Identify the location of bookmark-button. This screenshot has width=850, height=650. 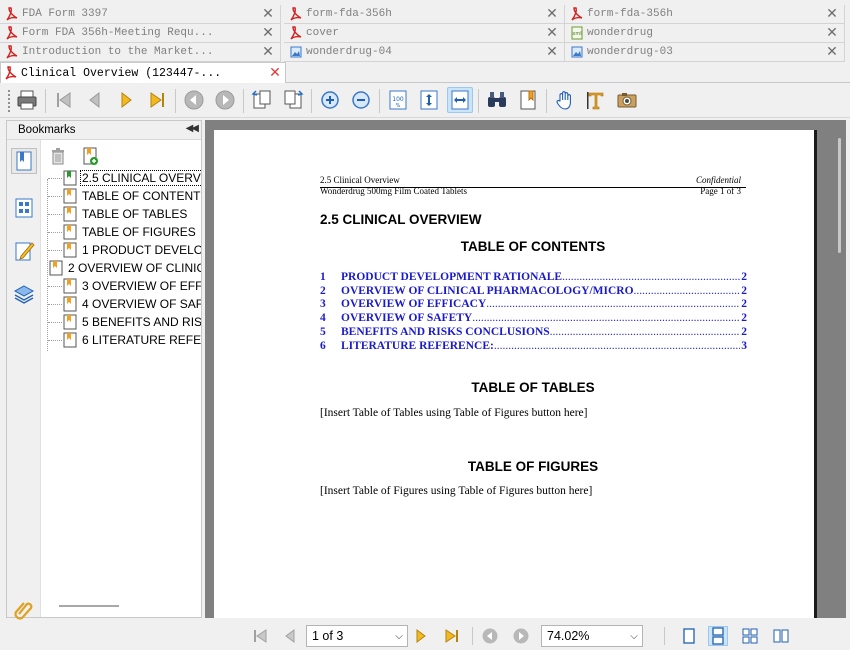
(528, 100).